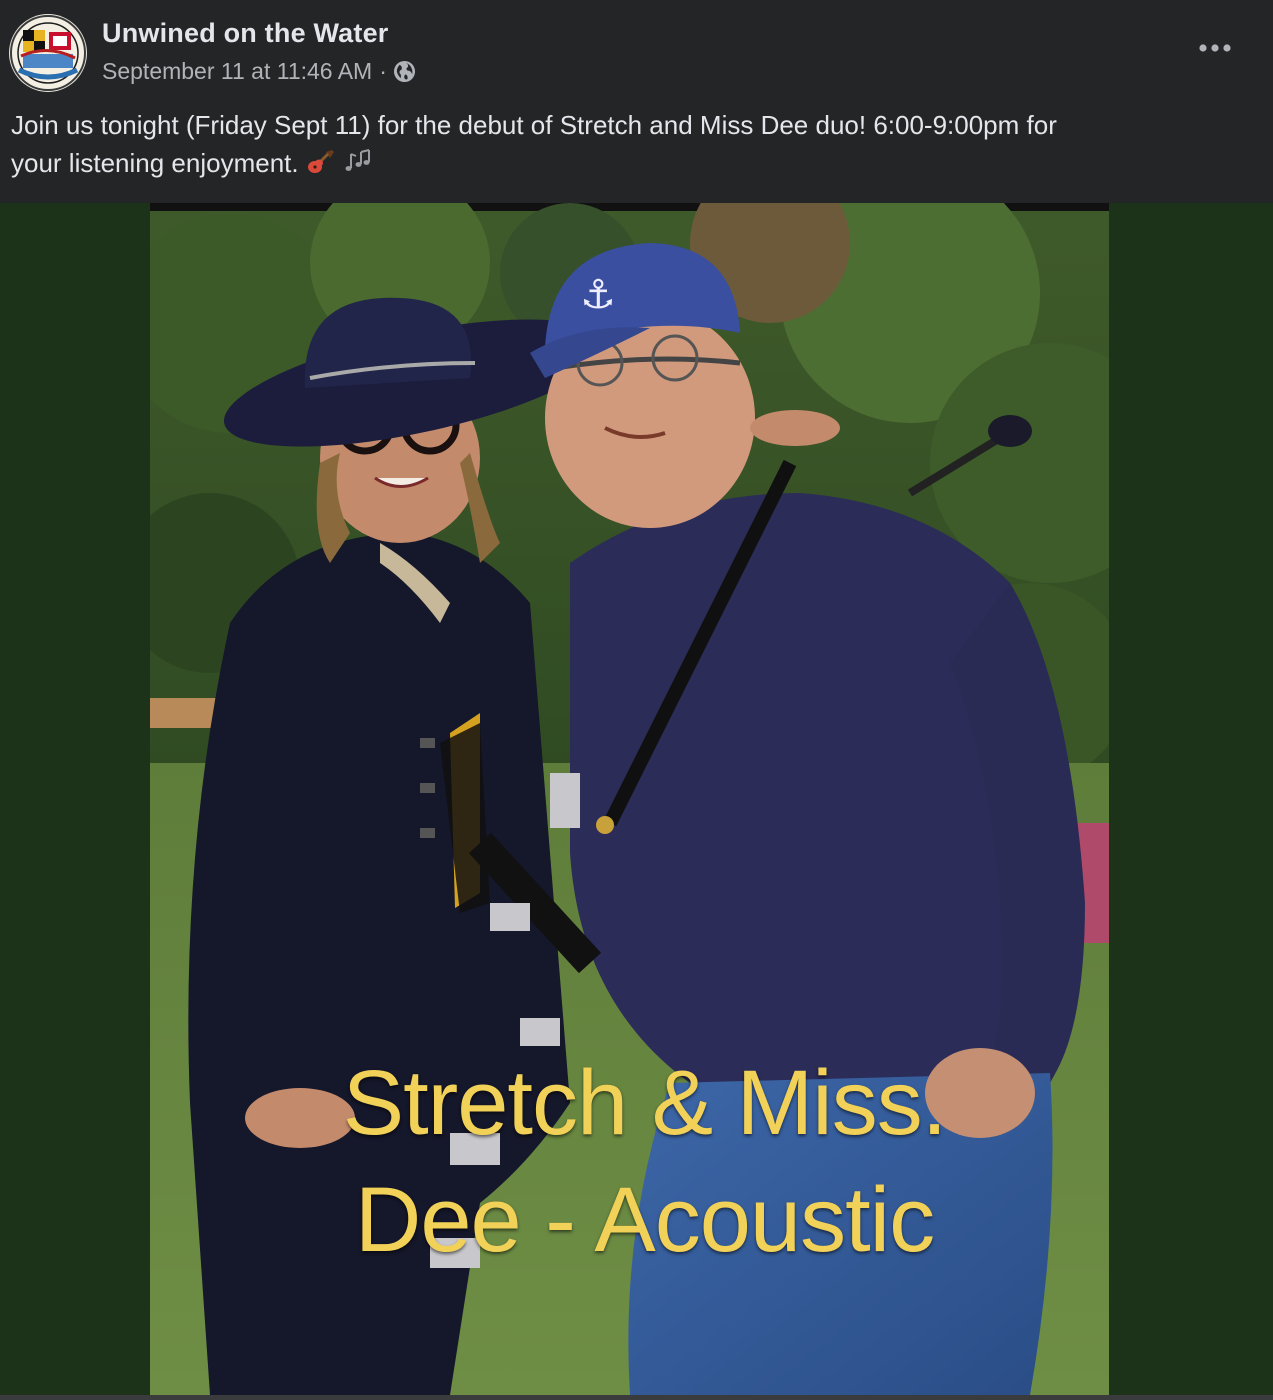 The height and width of the screenshot is (1400, 1273). What do you see at coordinates (636, 1397) in the screenshot?
I see `post-bottom-divider` at bounding box center [636, 1397].